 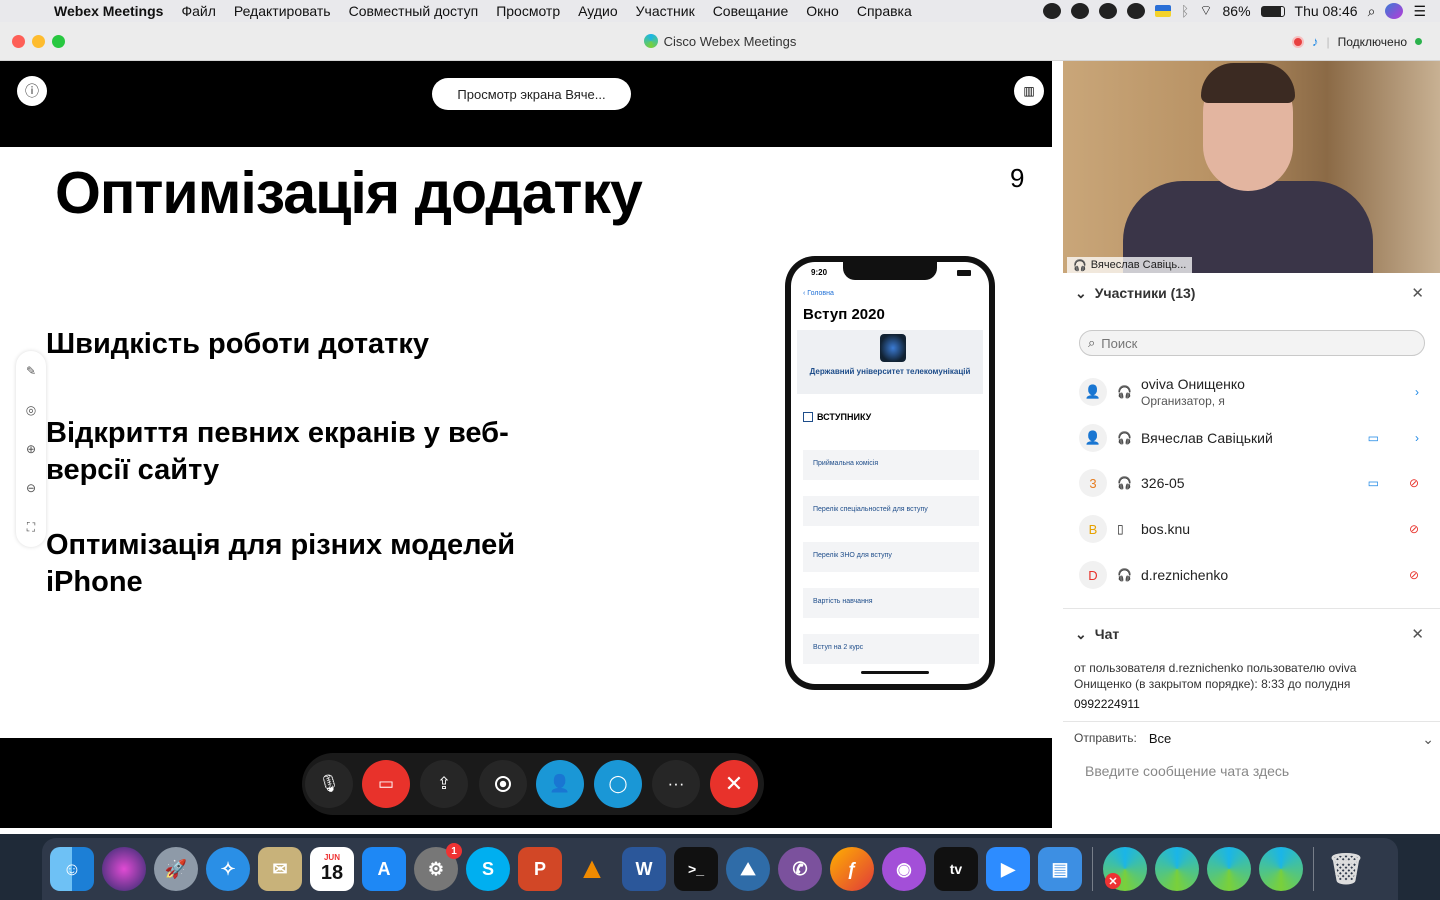 What do you see at coordinates (1060, 869) in the screenshot?
I see `folder-icon: ▤` at bounding box center [1060, 869].